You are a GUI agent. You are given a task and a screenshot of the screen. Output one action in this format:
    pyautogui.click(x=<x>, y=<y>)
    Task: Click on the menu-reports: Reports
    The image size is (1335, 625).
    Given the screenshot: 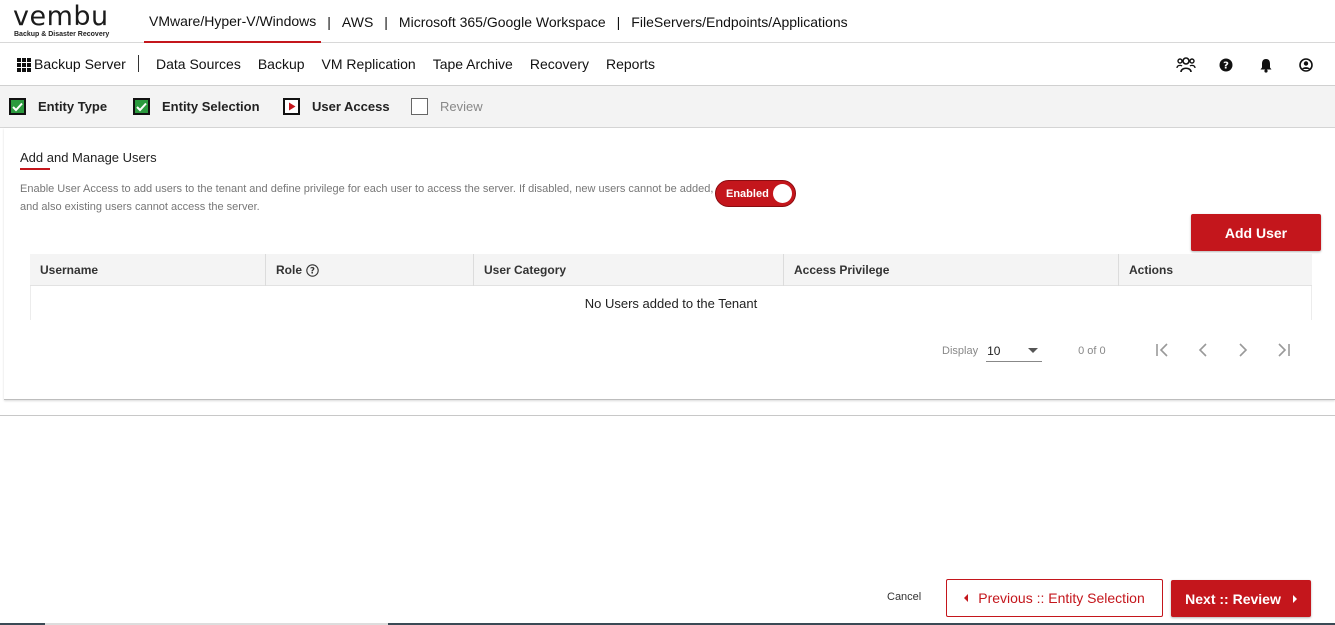 What is the action you would take?
    pyautogui.click(x=630, y=64)
    